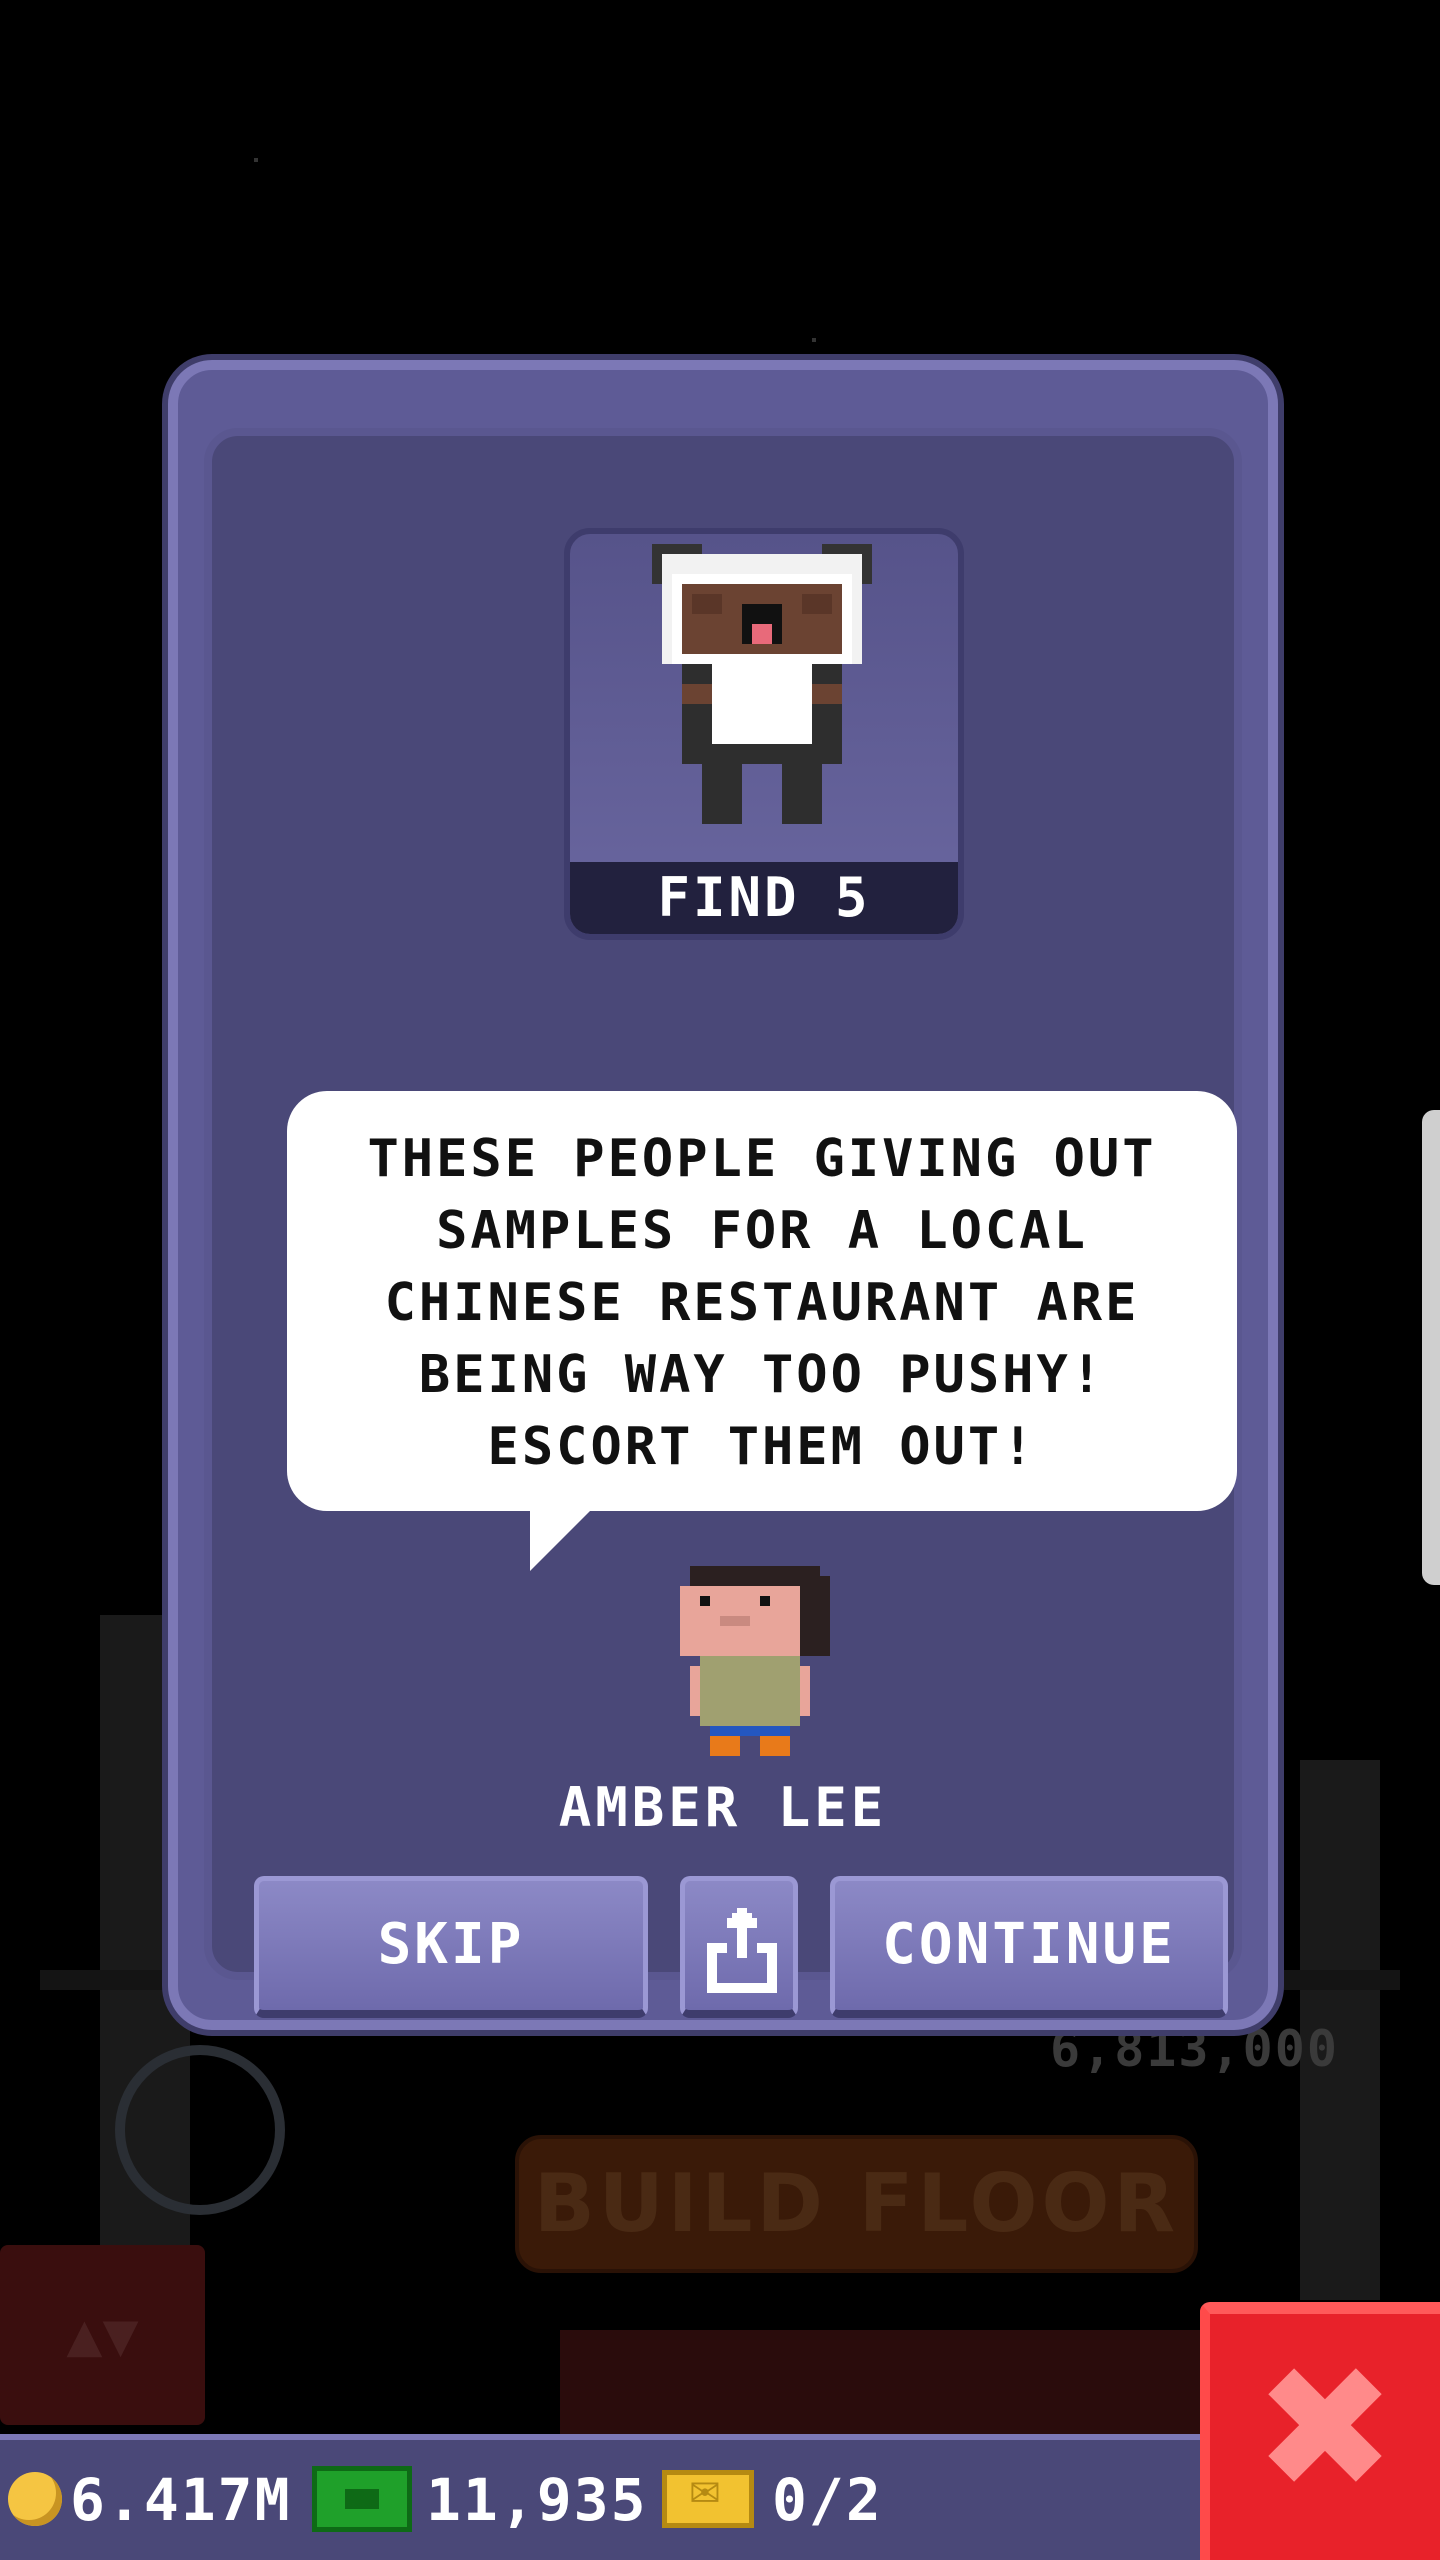 The image size is (1440, 2560). Describe the element at coordinates (102, 2335) in the screenshot. I see `elevator-button: ▲▼` at that location.